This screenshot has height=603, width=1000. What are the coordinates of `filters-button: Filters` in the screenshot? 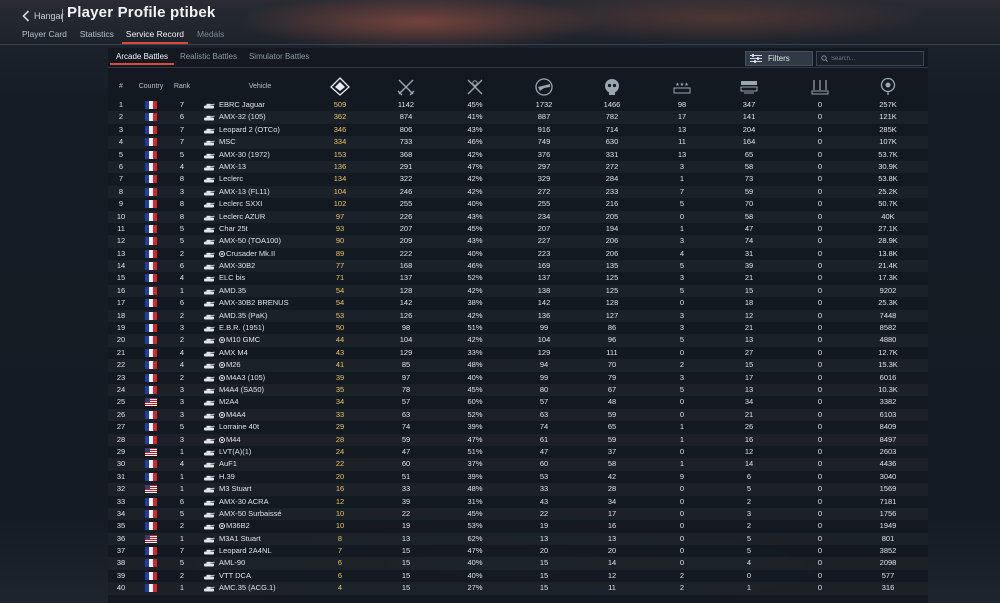 It's located at (779, 58).